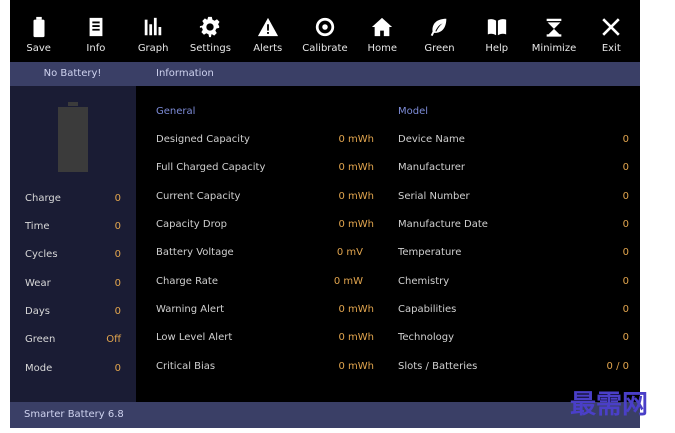  I want to click on row-label: Warning Alert, so click(190, 309).